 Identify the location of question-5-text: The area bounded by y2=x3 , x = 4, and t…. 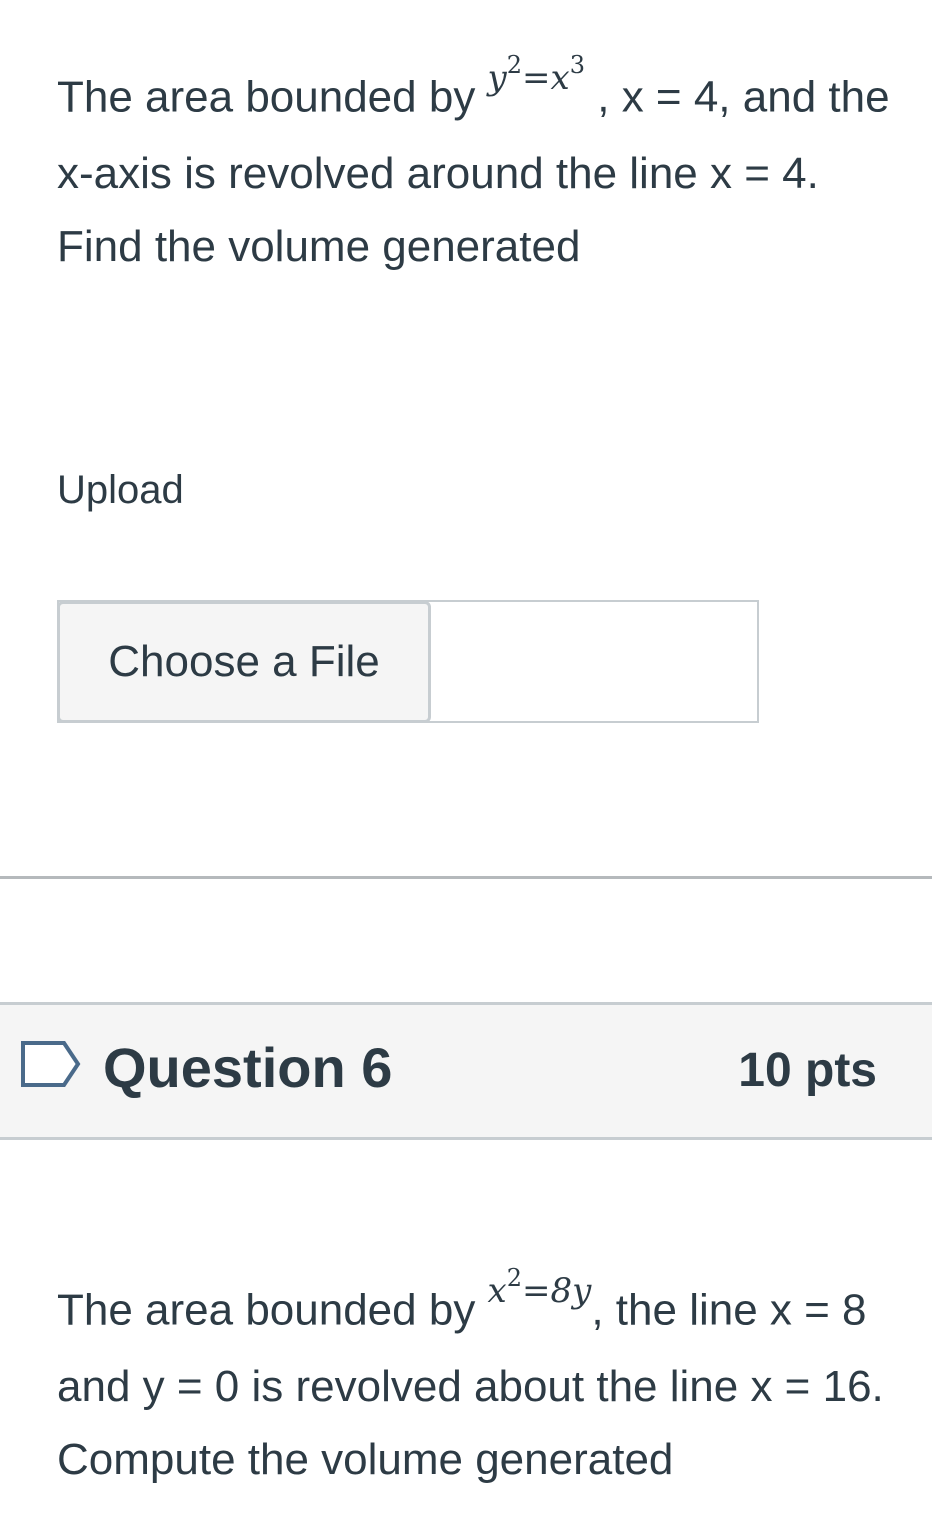
(477, 167).